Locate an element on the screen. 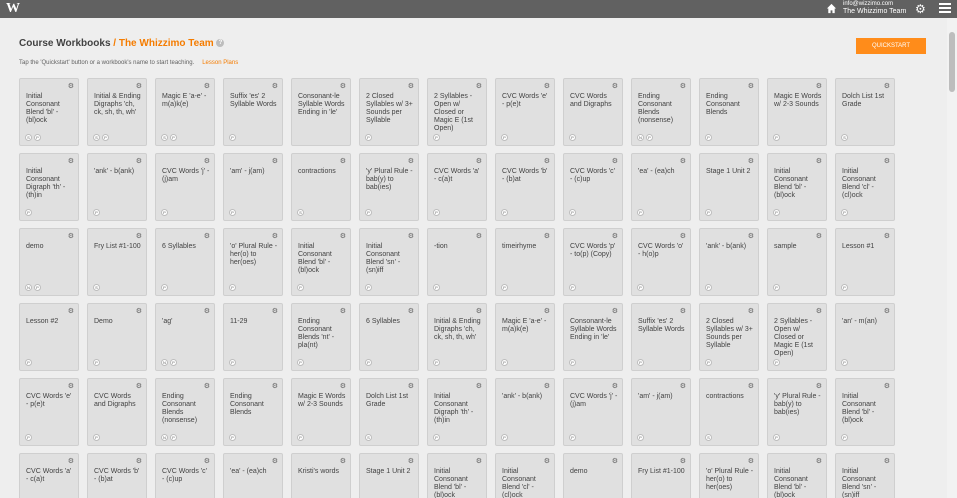  workbook-card: ⚙ 6 Syllables P is located at coordinates (389, 337).